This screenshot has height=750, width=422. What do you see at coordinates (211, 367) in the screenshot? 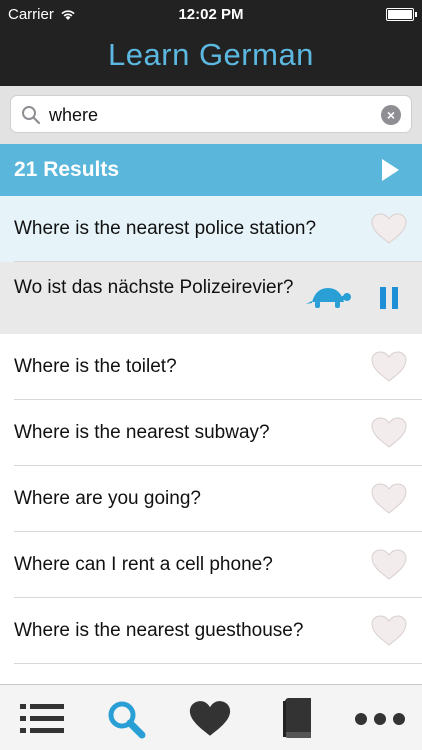
I see `list-item: Where is the toilet?` at bounding box center [211, 367].